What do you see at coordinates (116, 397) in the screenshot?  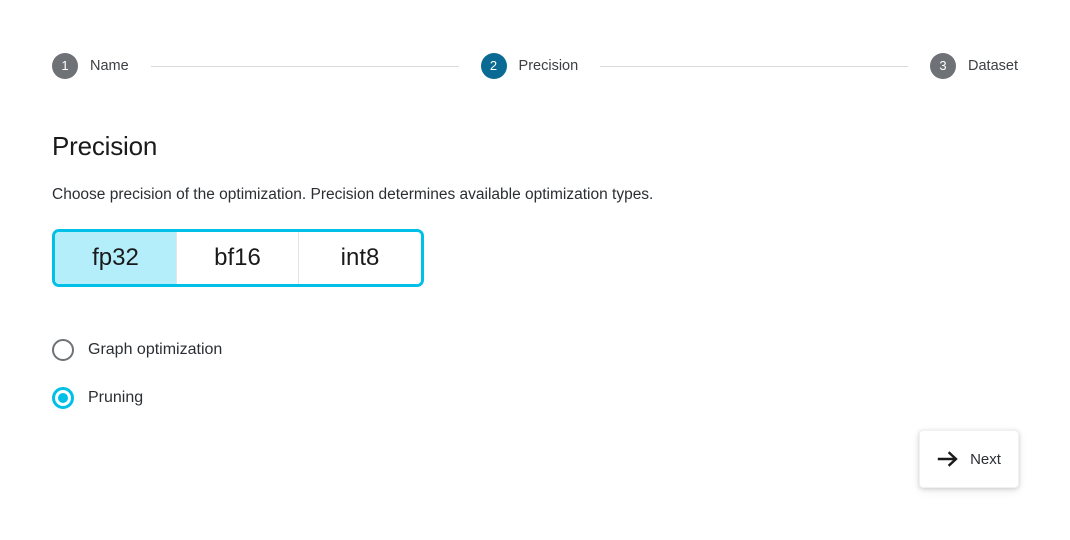 I see `radio-label-pruning: Pruning` at bounding box center [116, 397].